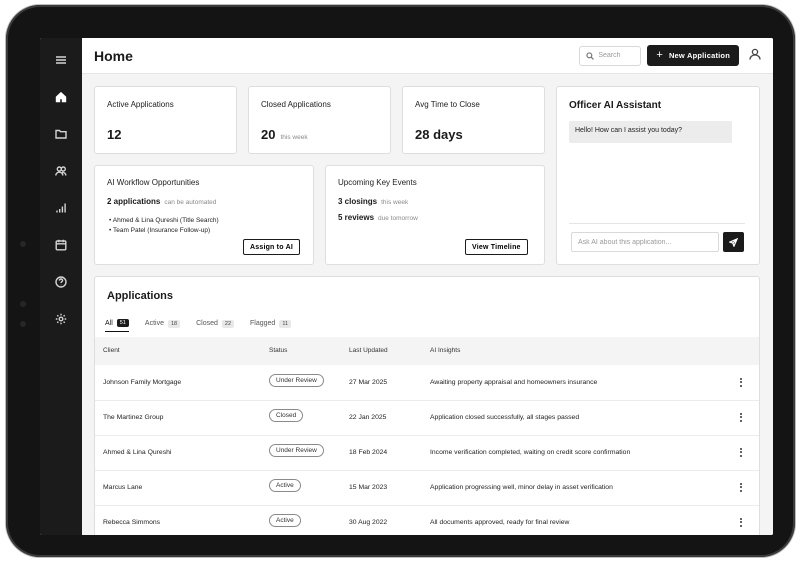  I want to click on workflow-item-label: Team Patel (Insurance Follow-up), so click(161, 230).